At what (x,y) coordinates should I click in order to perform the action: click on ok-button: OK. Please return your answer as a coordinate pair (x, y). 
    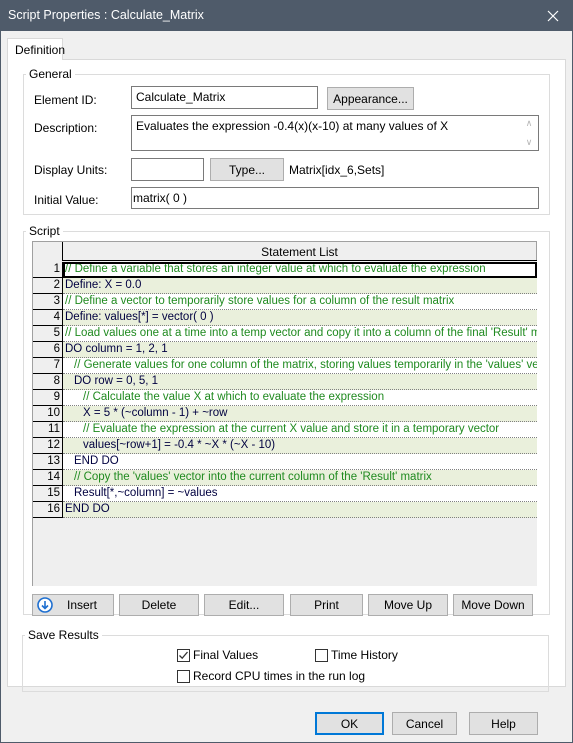
    Looking at the image, I should click on (349, 723).